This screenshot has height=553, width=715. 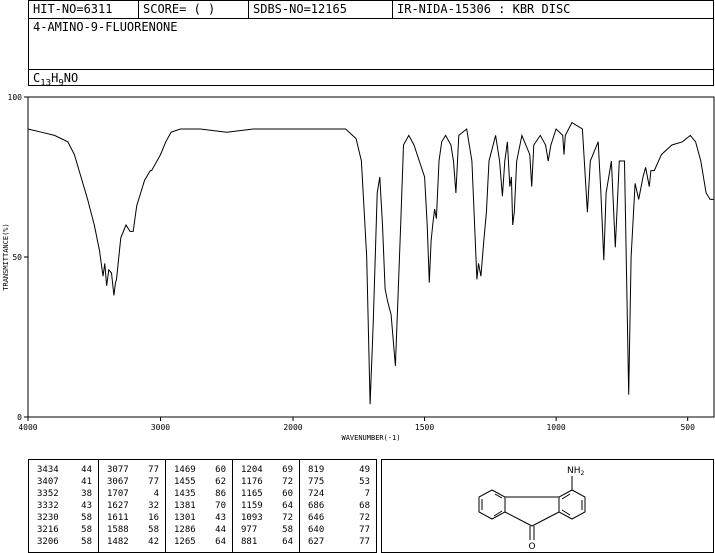 I want to click on peak-wavenumber: 1469, so click(x=185, y=470).